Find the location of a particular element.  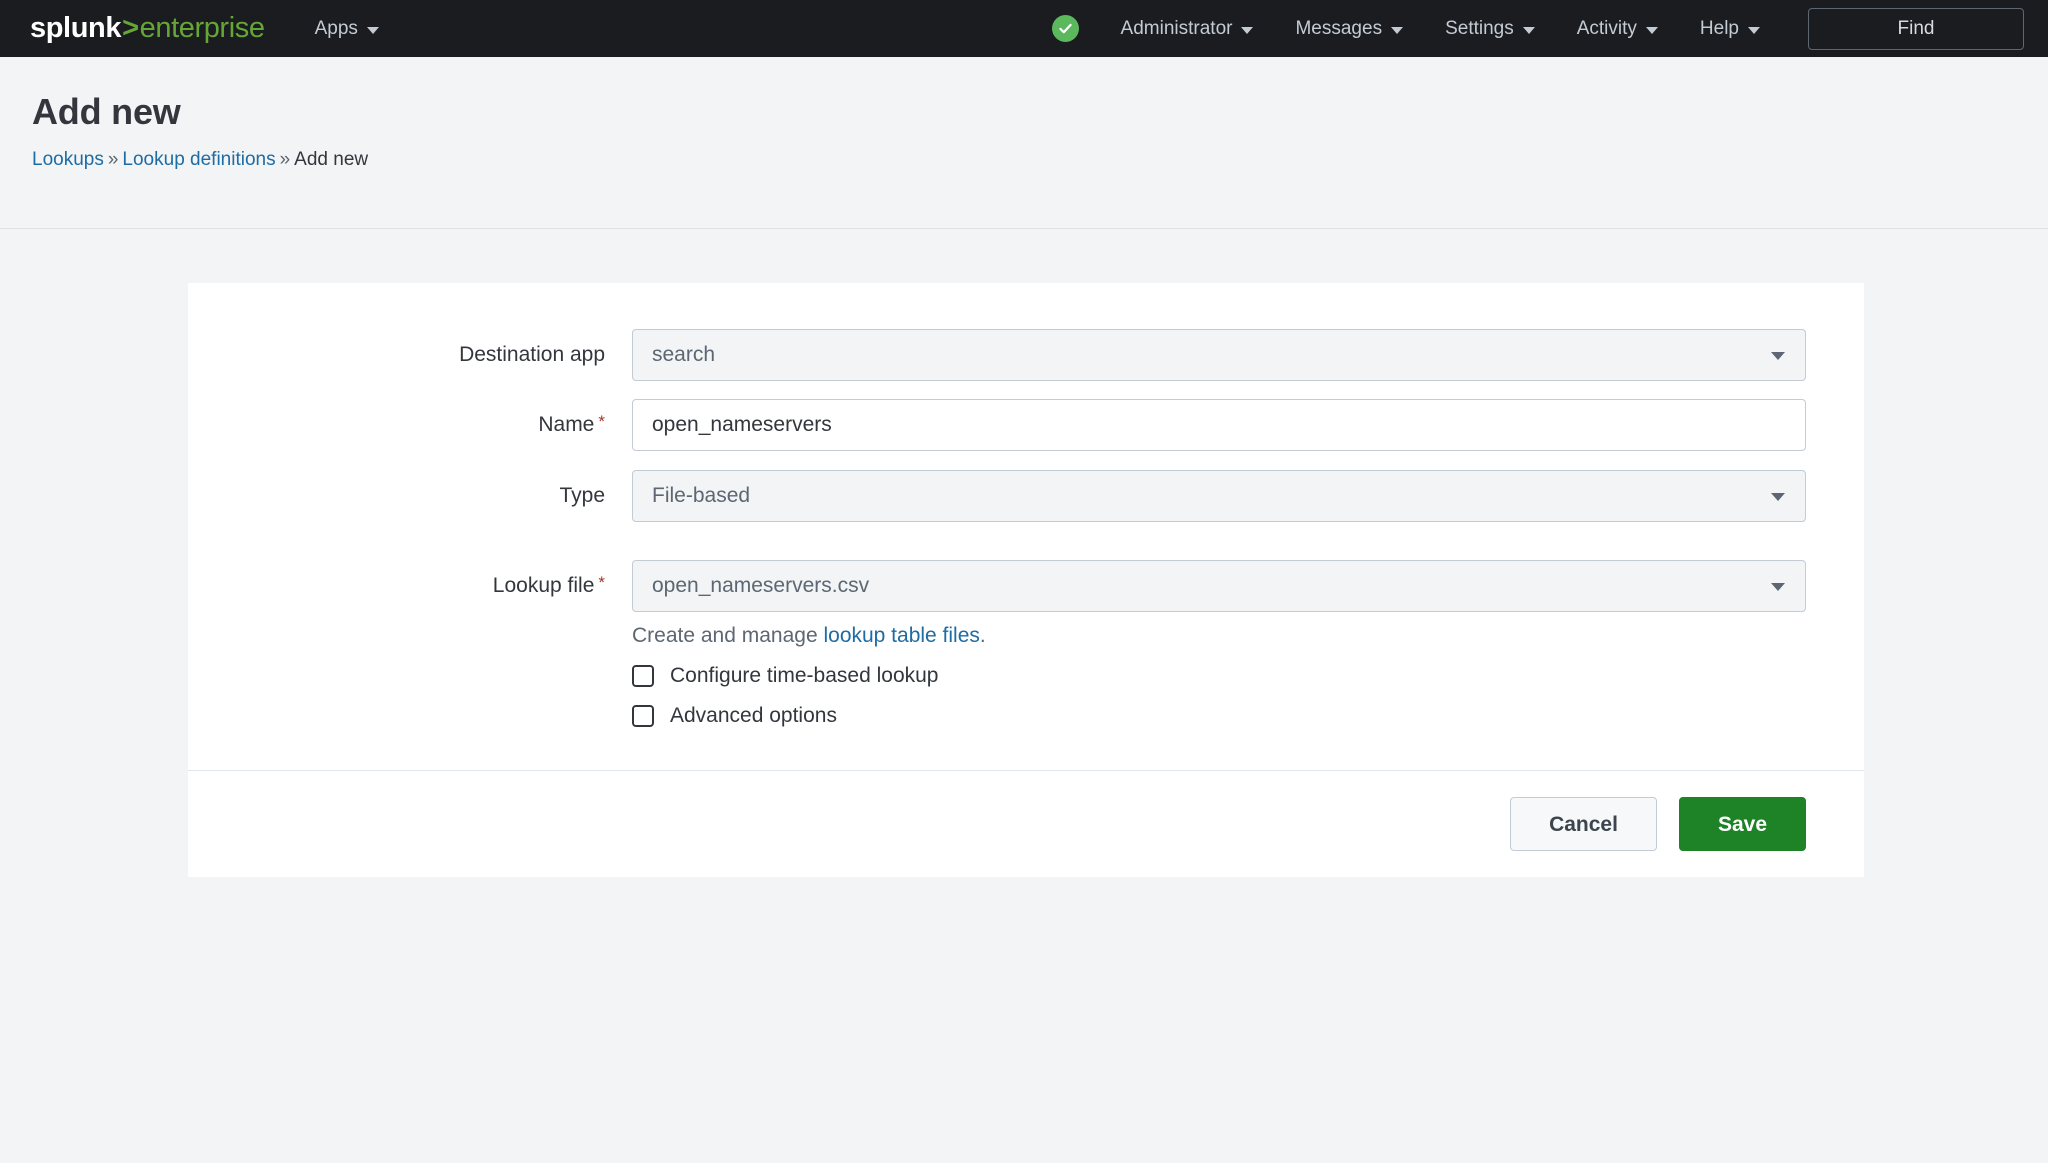

find-button: Find is located at coordinates (1916, 28).